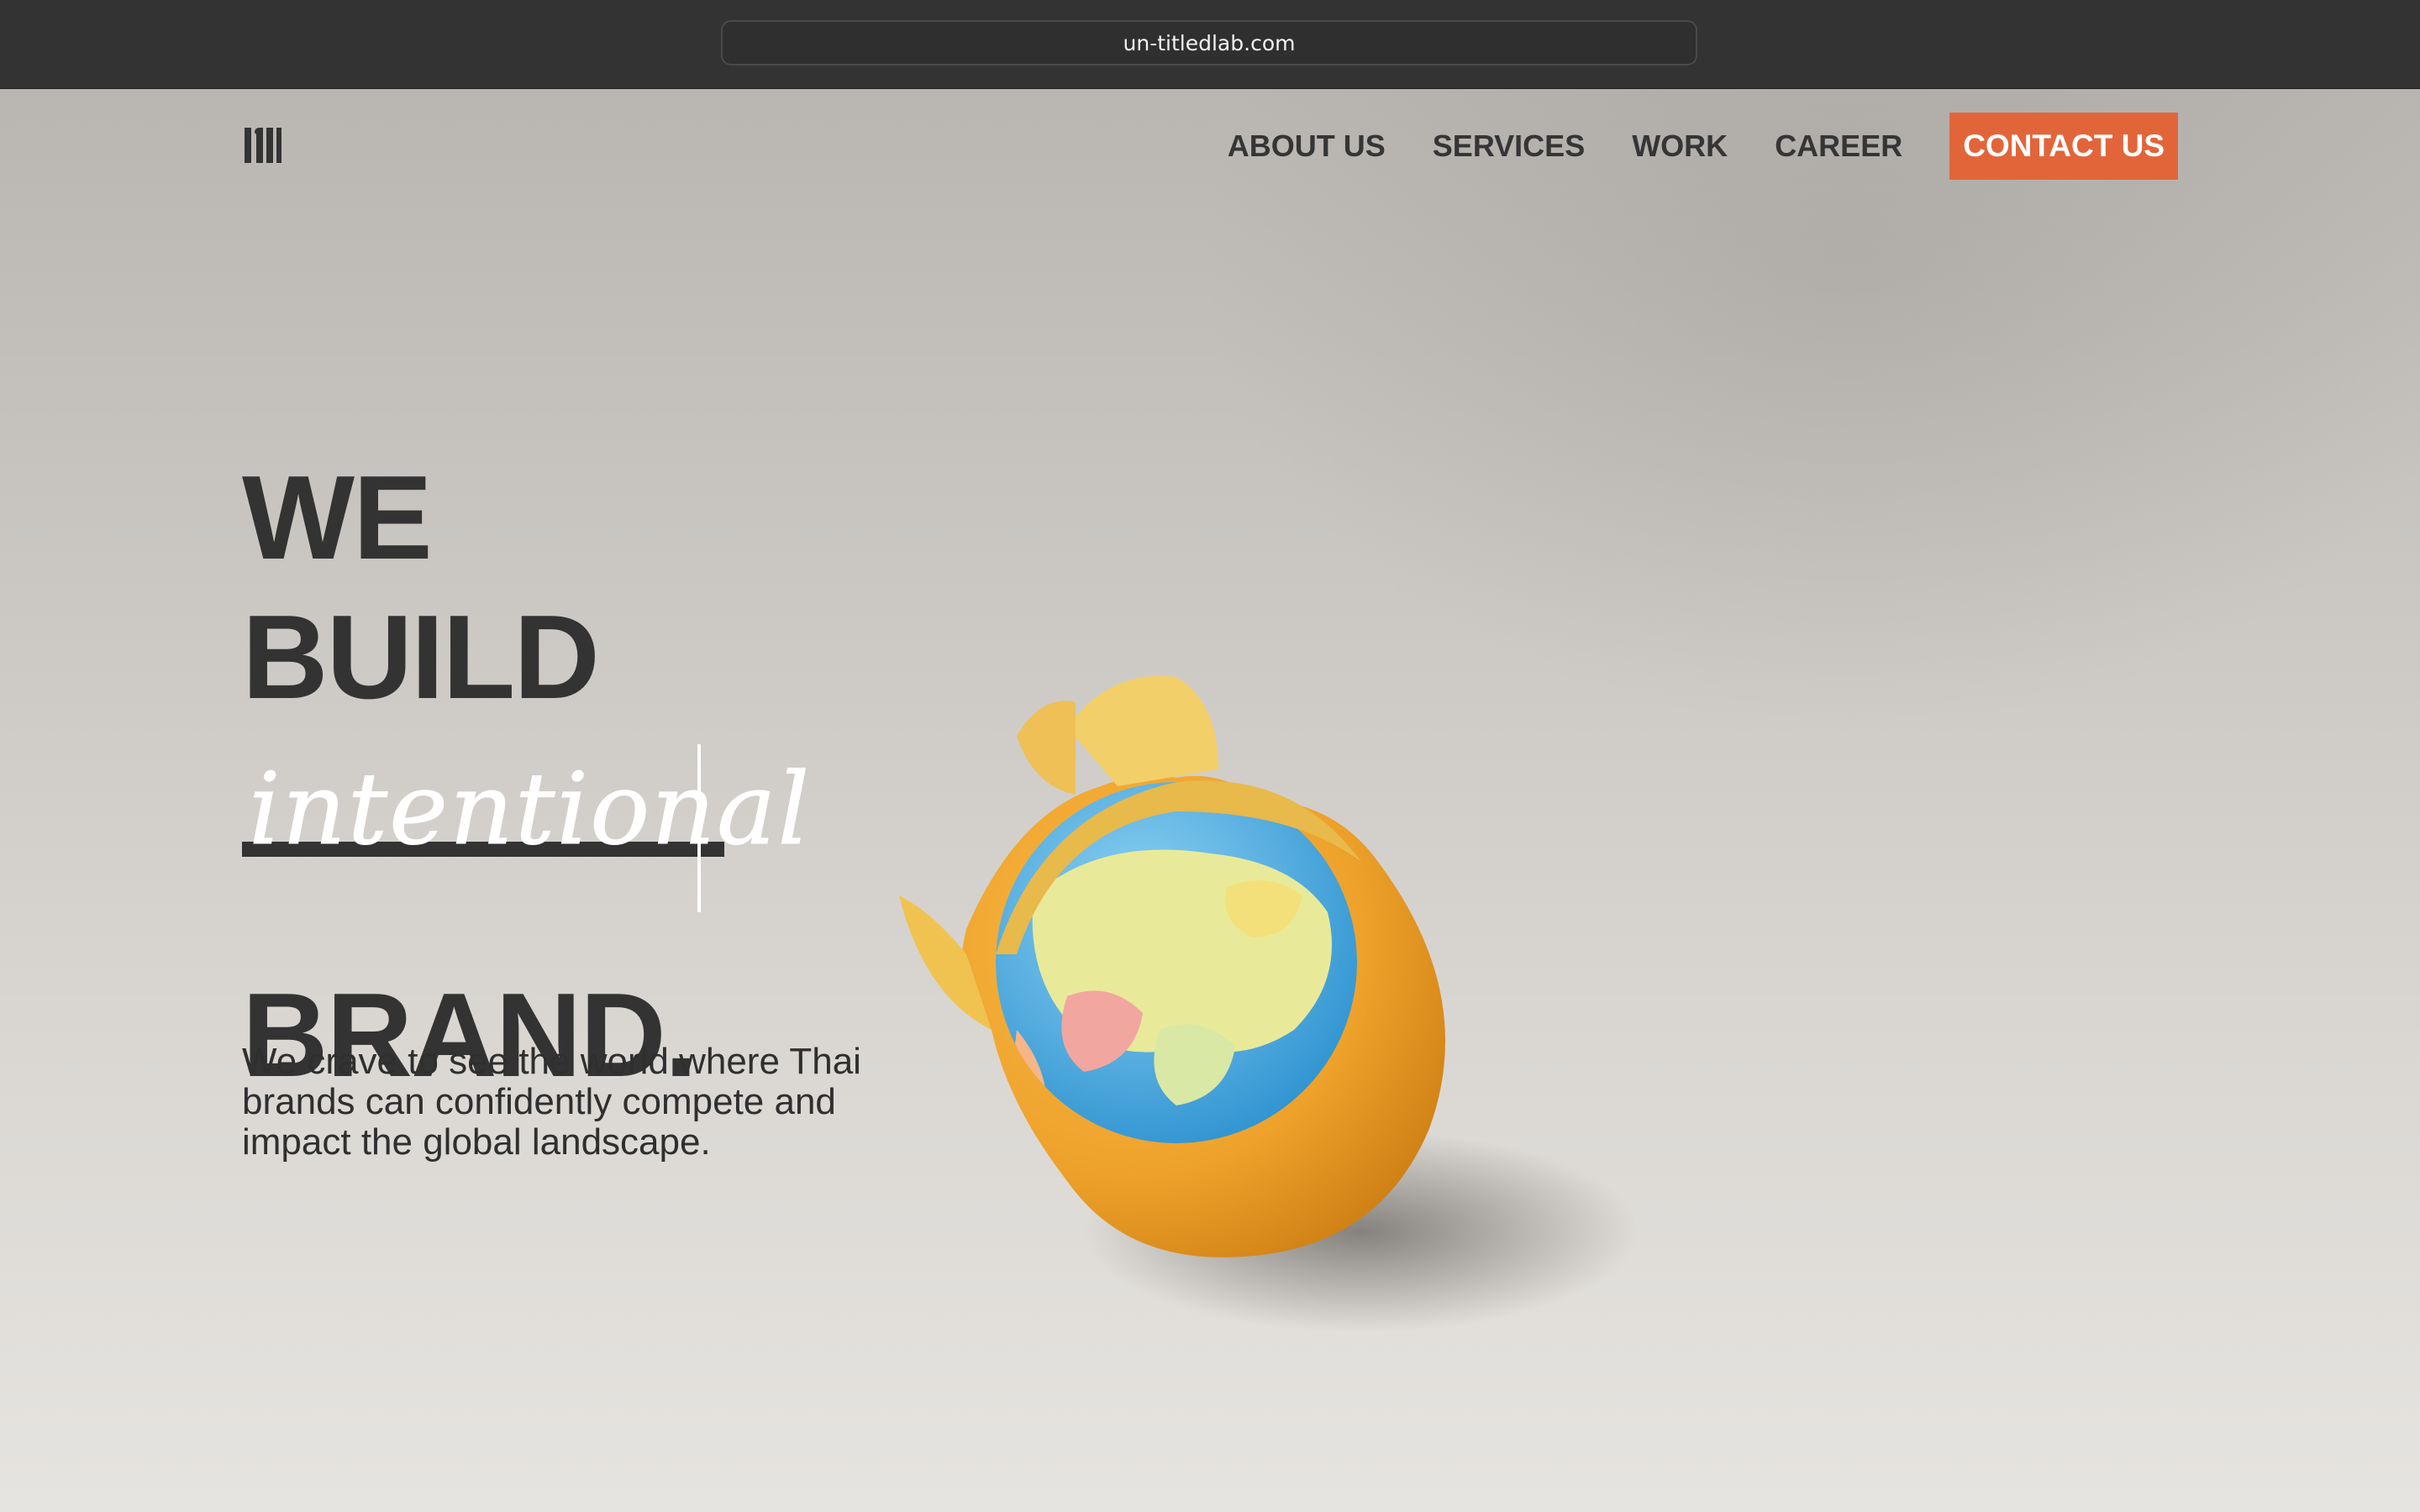  Describe the element at coordinates (1269, 1003) in the screenshot. I see `orange-peel-globe-image` at that location.